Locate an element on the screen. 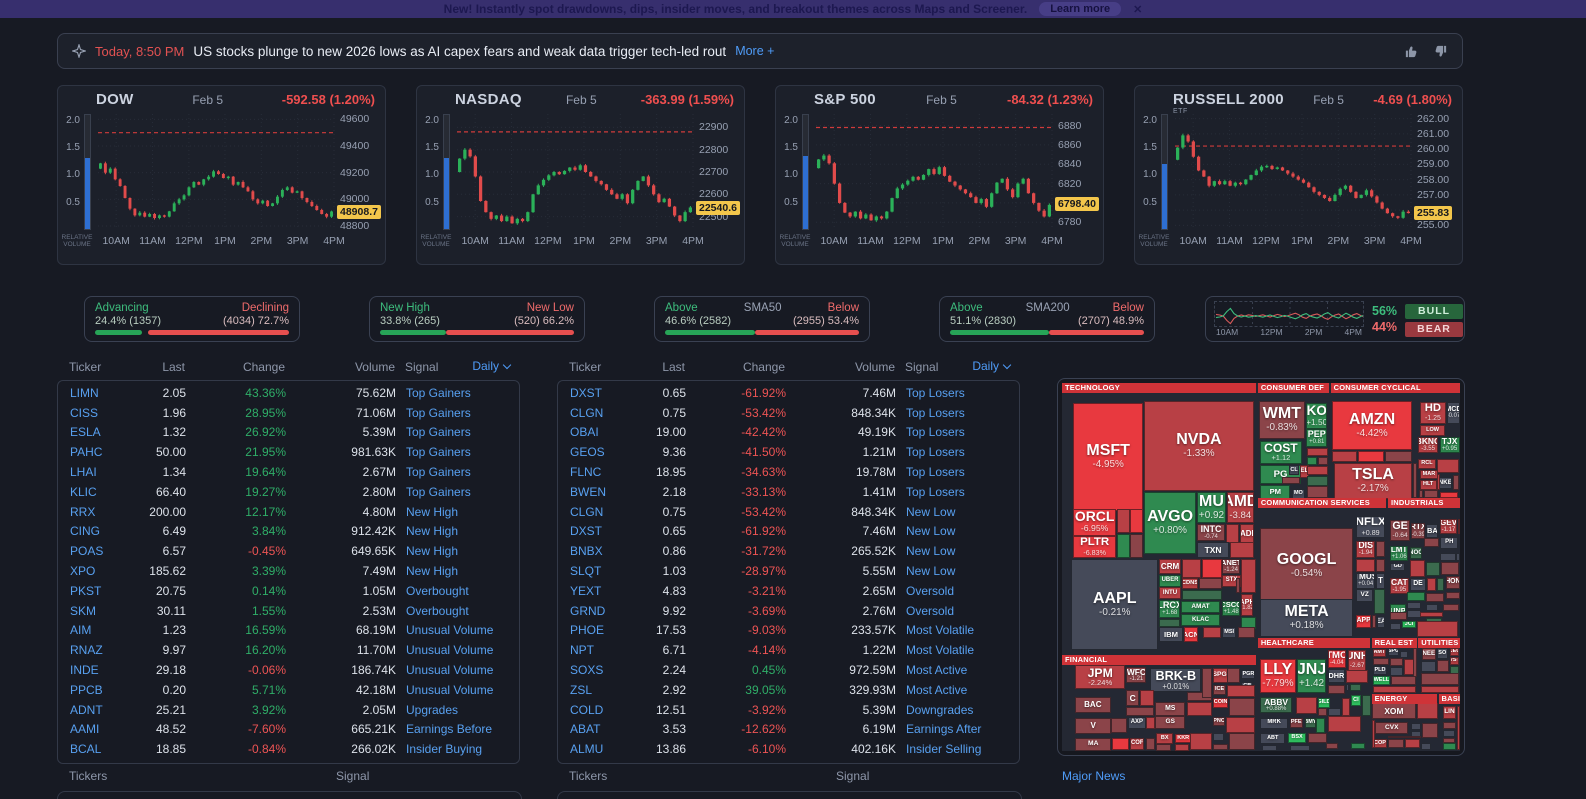 The height and width of the screenshot is (799, 1586). heatmap-tile-t: T is located at coordinates (1381, 580).